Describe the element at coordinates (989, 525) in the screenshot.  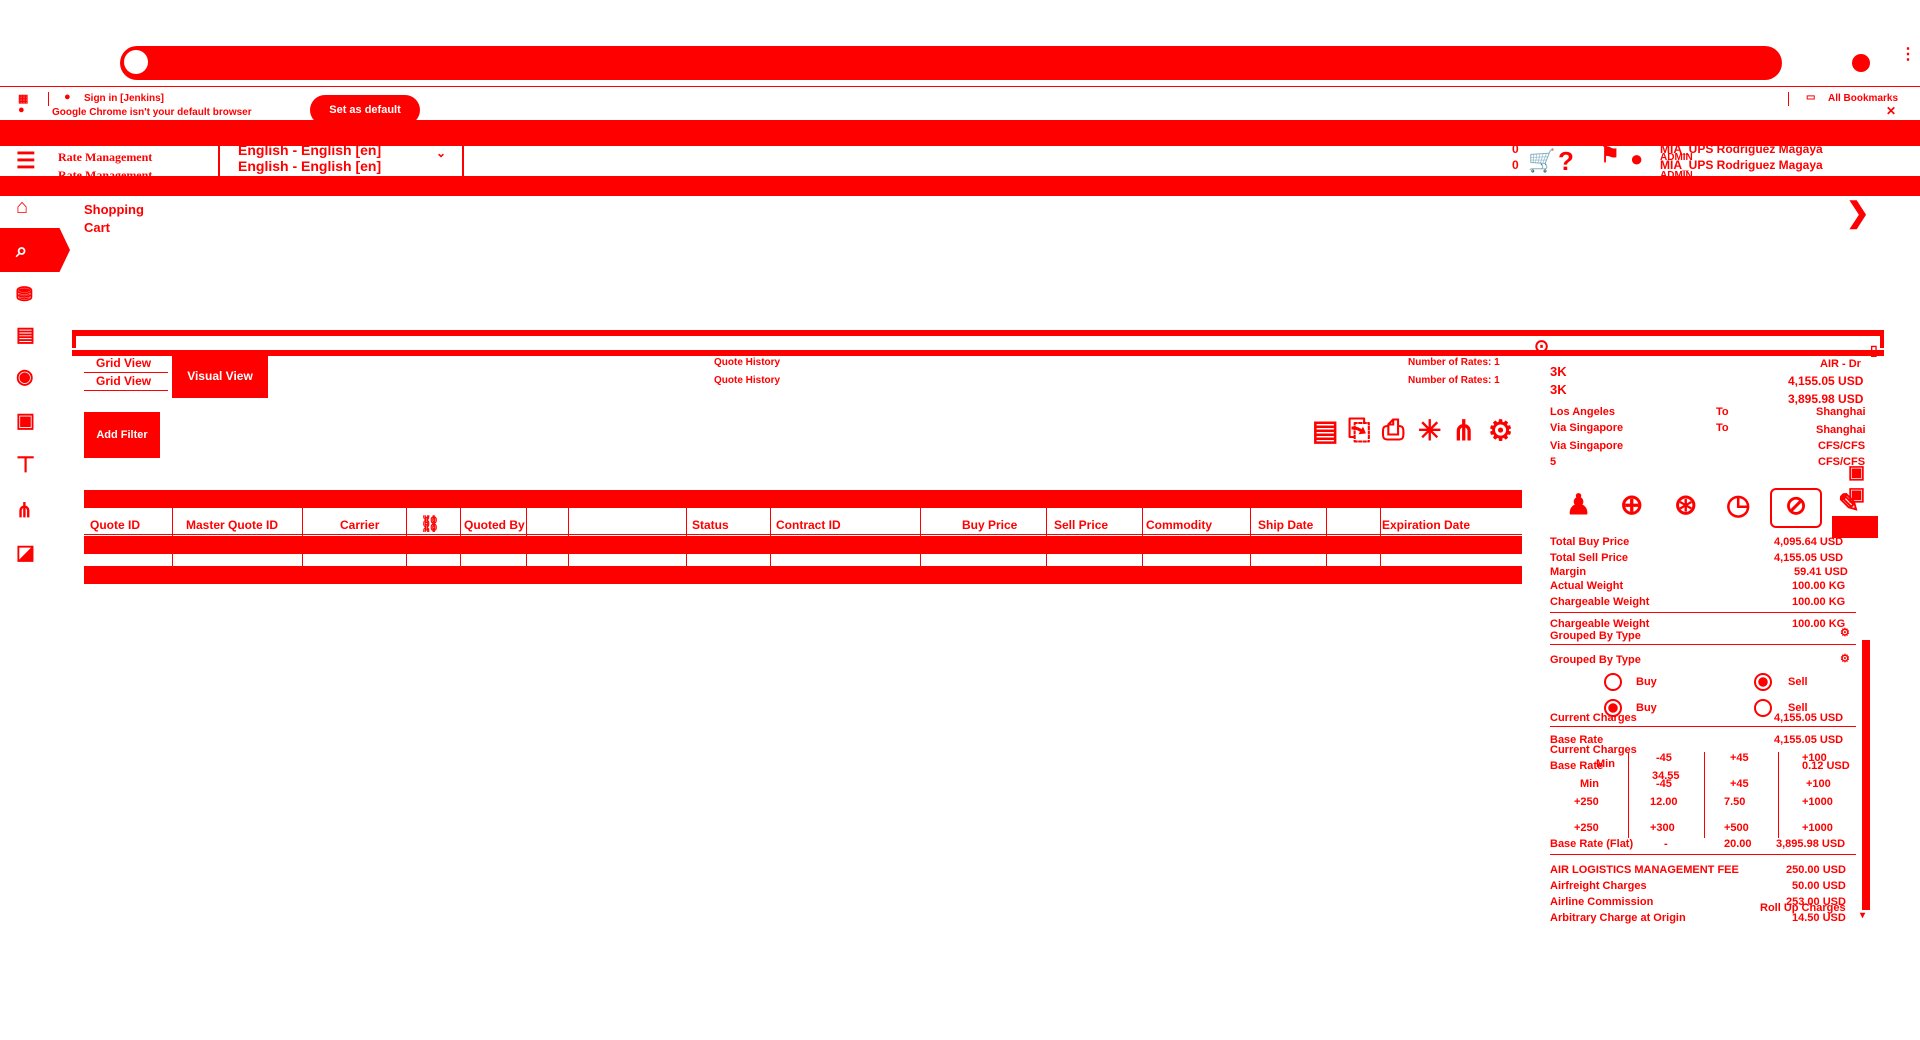
I see `col-buy-price: Buy Price` at that location.